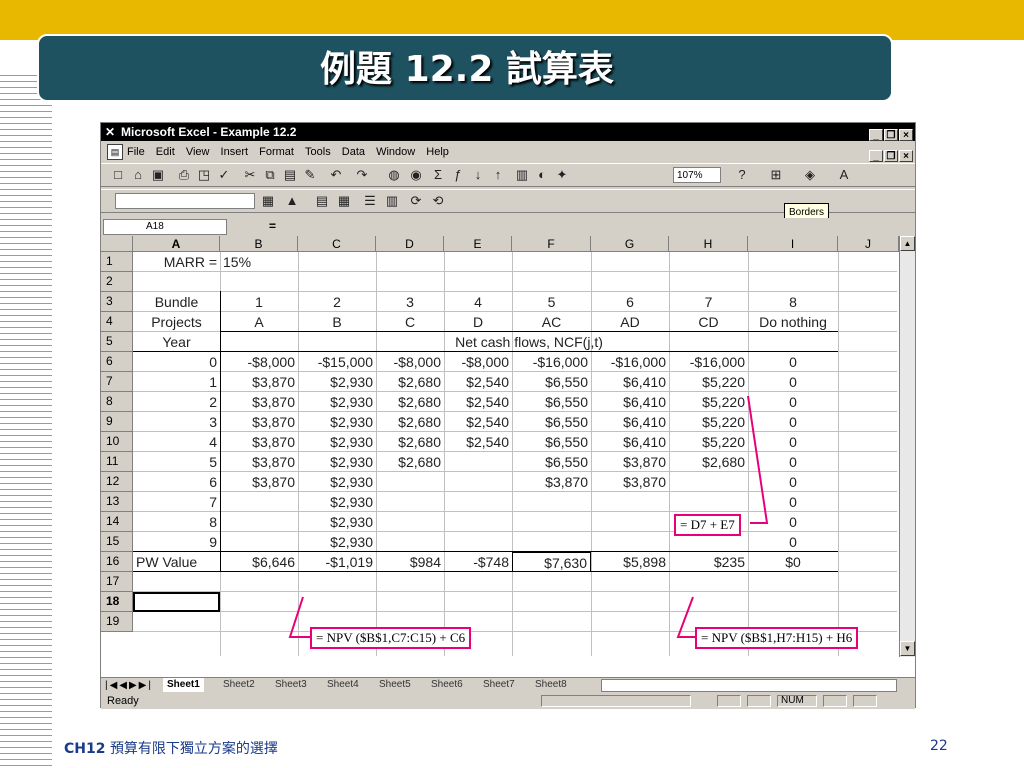  Describe the element at coordinates (391, 638) in the screenshot. I see `annotation-npv-c: = NPV ($B$1,C7:C15) + C6` at that location.